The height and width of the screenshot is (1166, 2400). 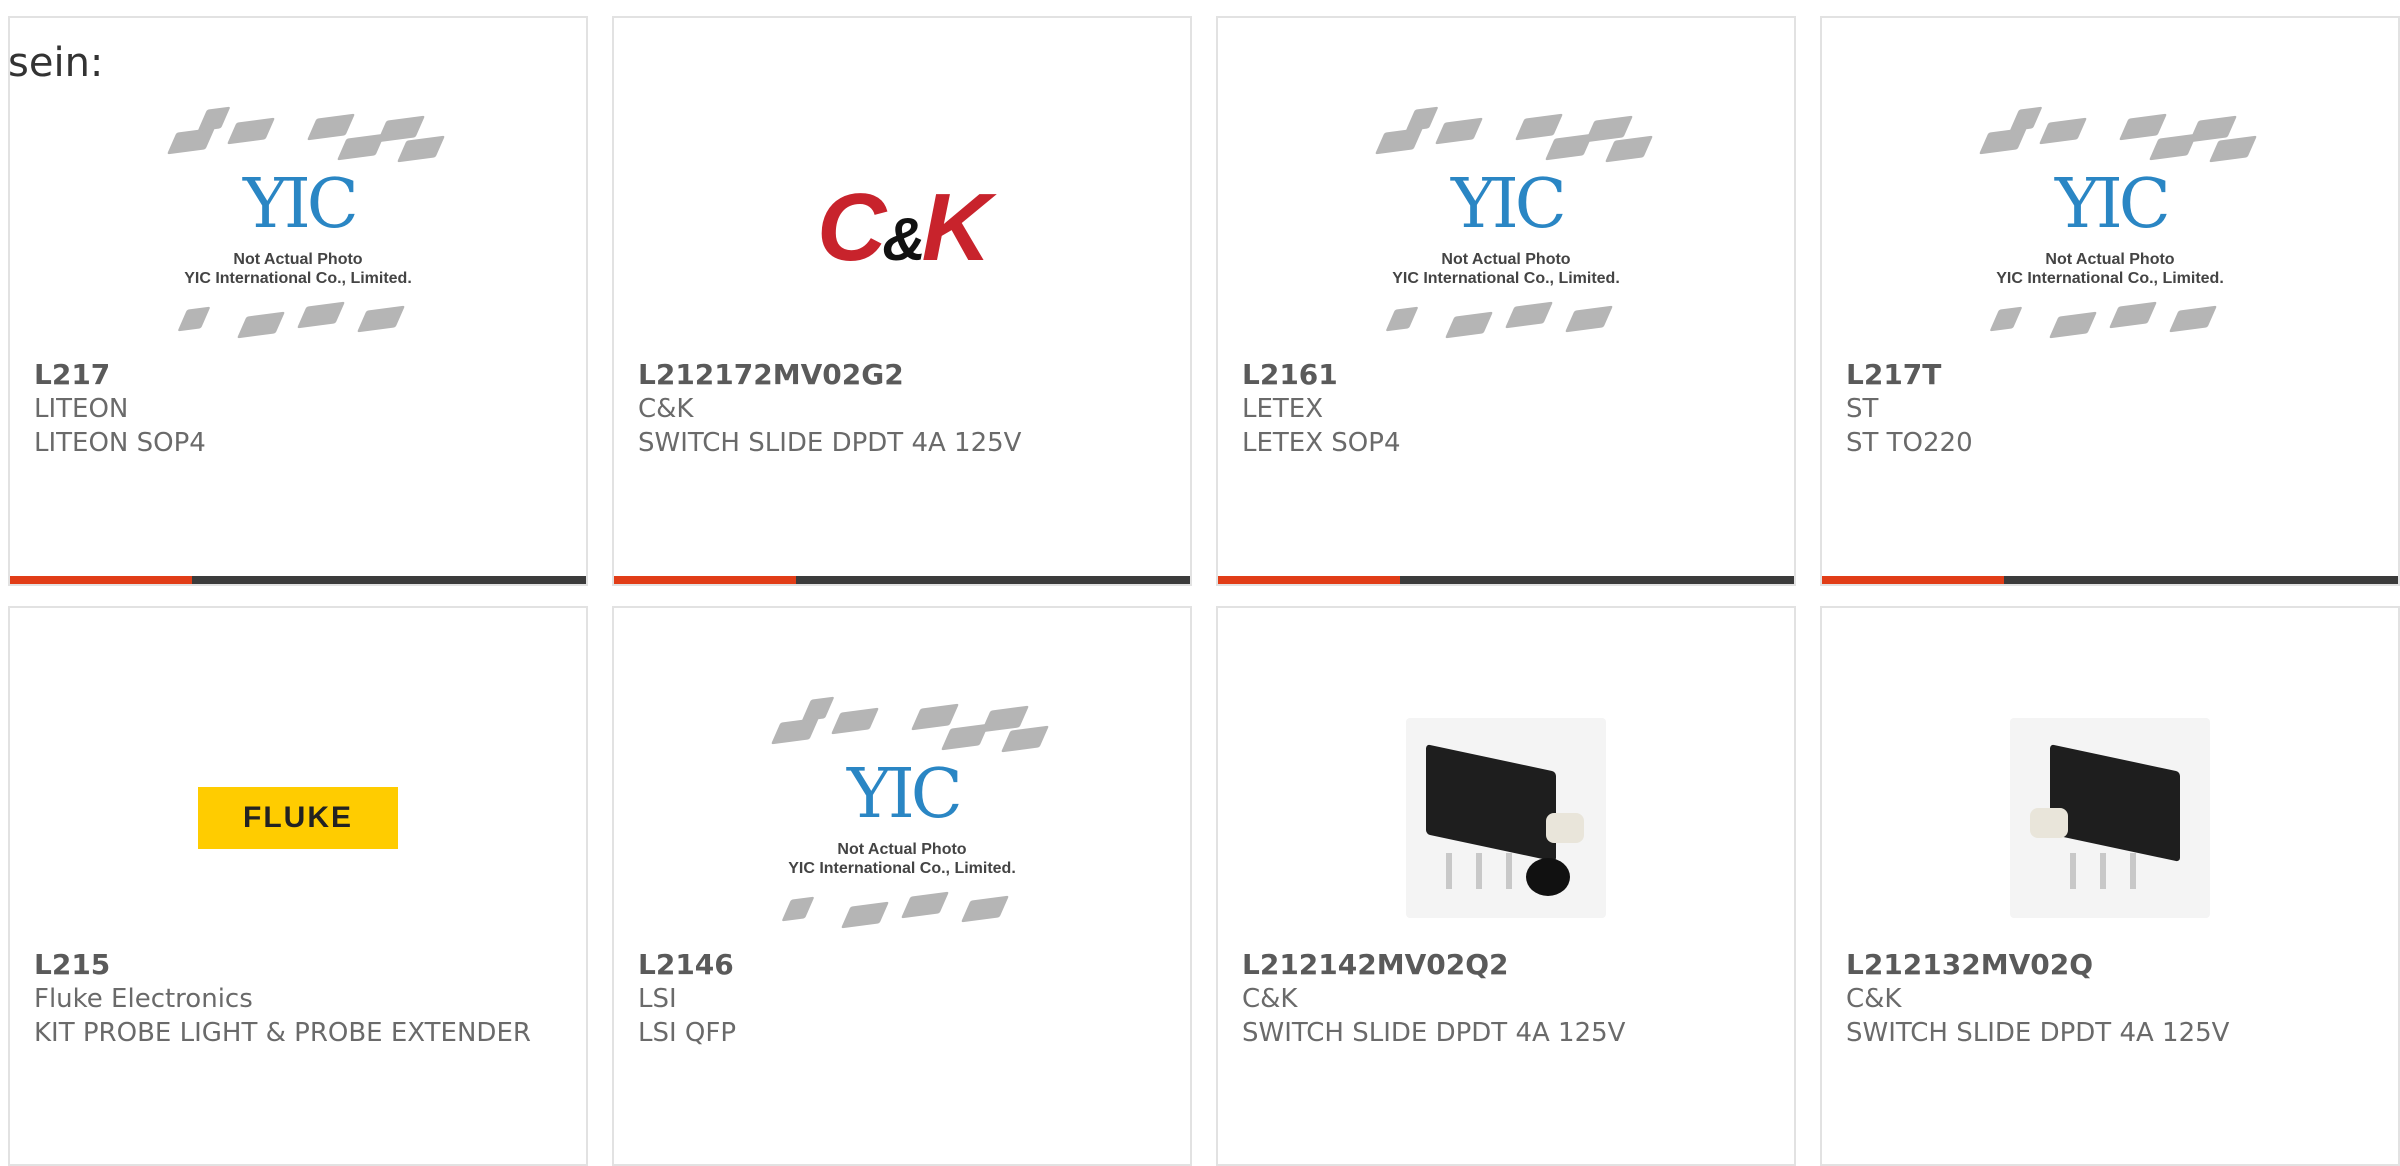 What do you see at coordinates (300, 375) in the screenshot?
I see `part-number: L217` at bounding box center [300, 375].